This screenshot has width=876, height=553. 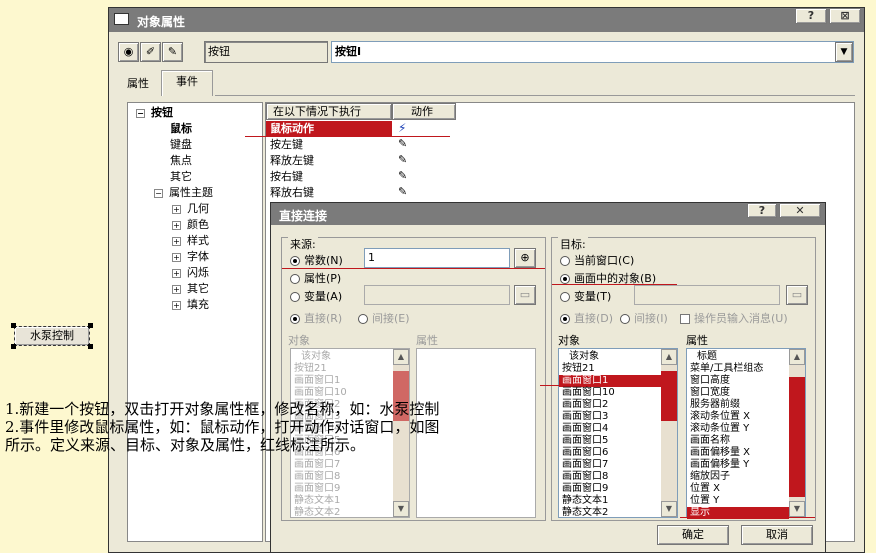 I want to click on tree-item-keyboard: 键盘, so click(x=181, y=144).